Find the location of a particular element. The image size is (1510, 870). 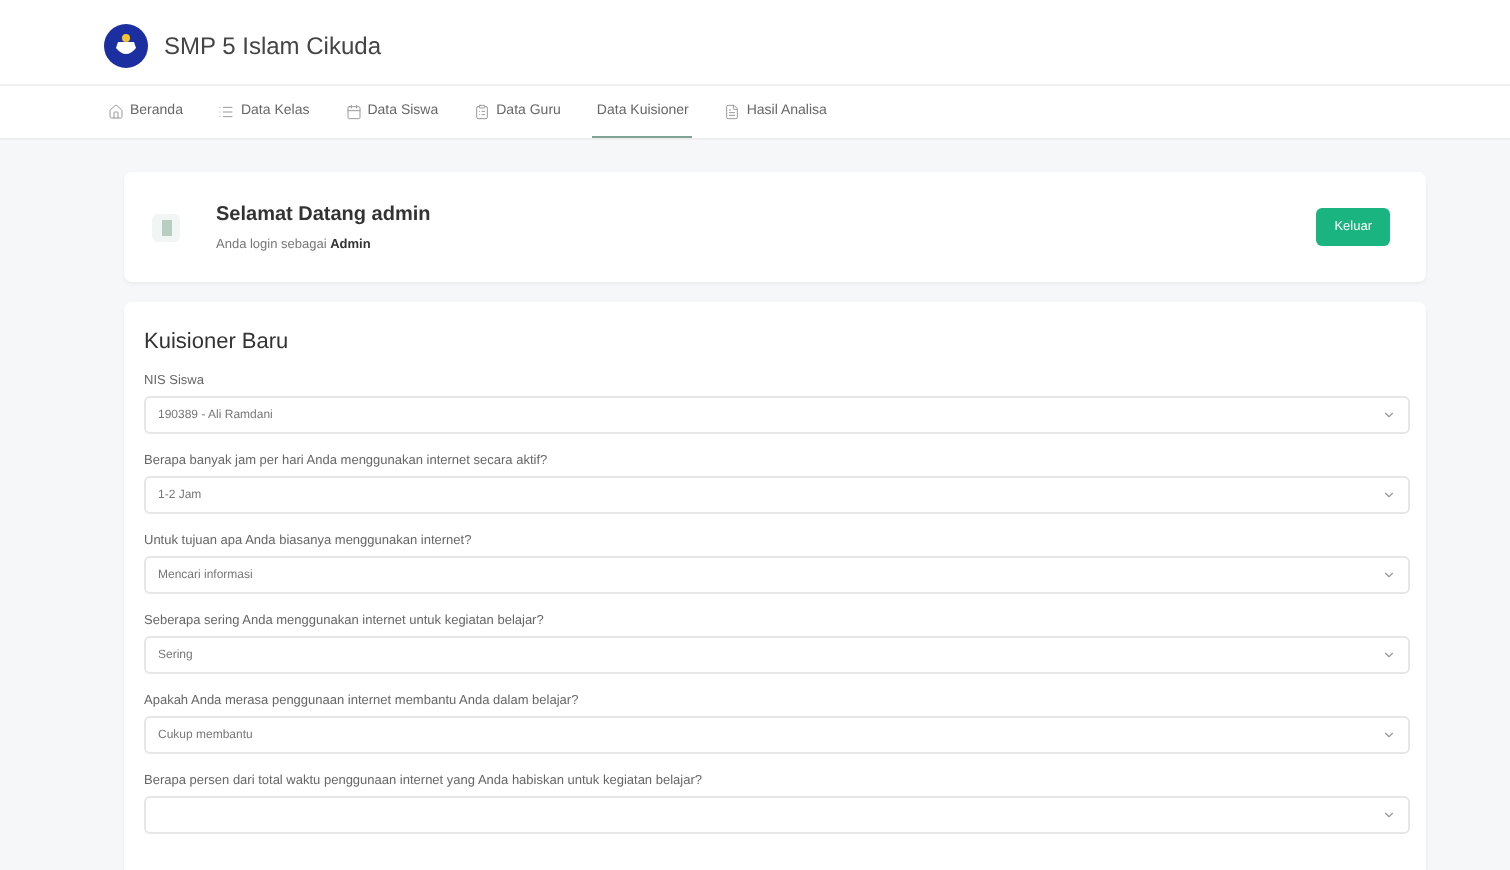

user-icon is located at coordinates (166, 227).